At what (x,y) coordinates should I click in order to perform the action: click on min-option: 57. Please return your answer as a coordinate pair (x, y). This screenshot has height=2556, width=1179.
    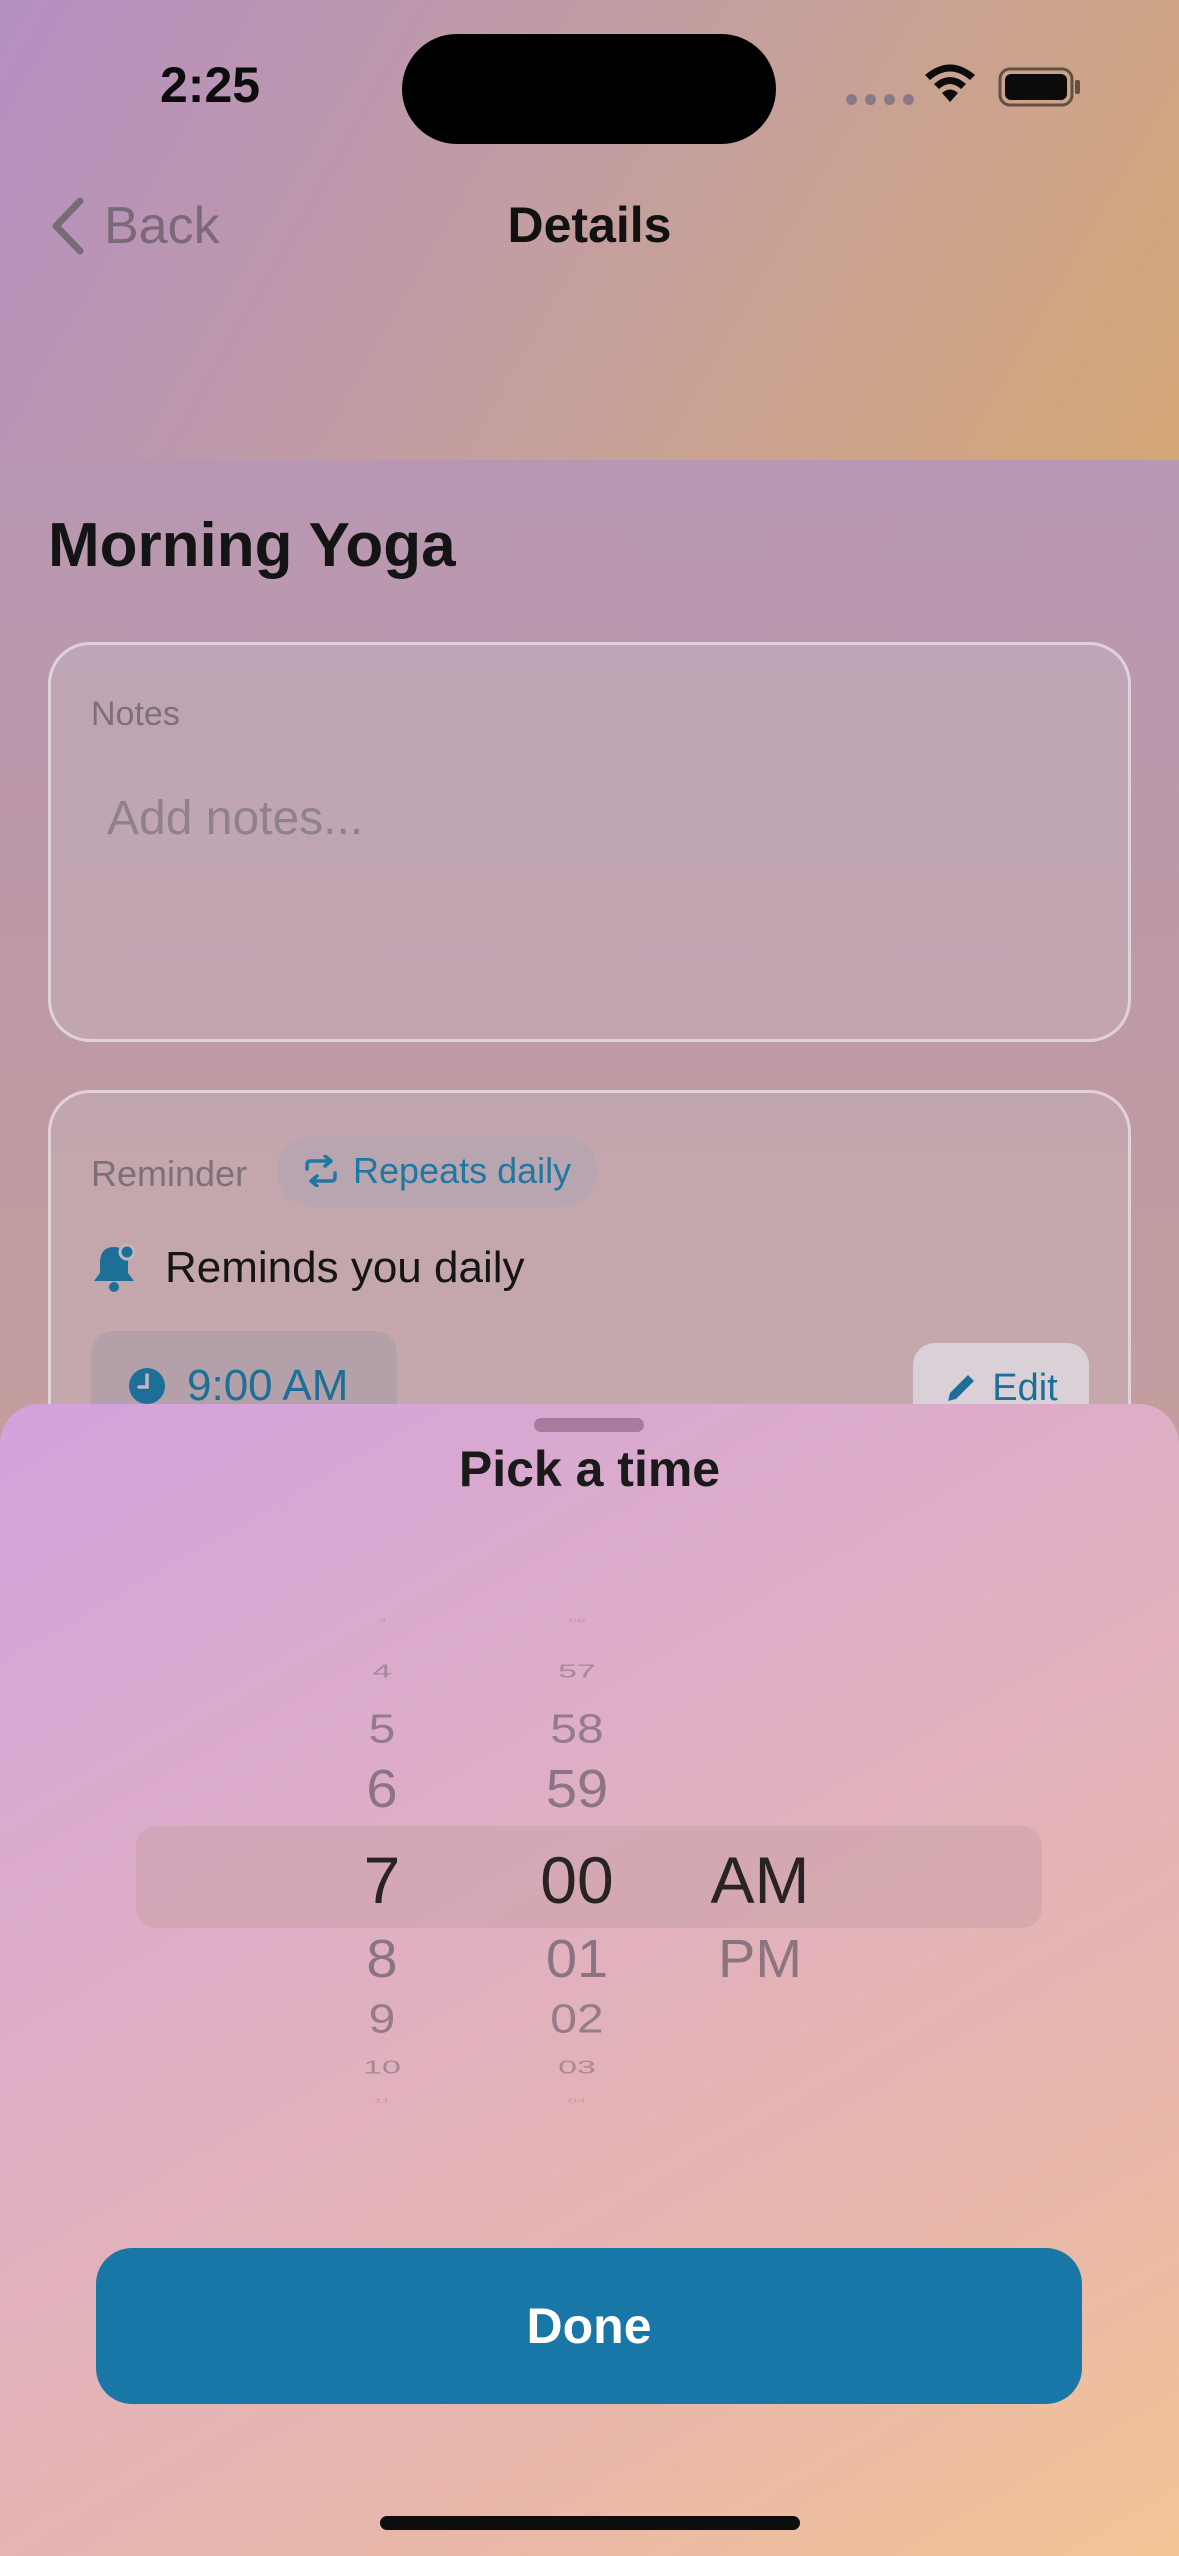
    Looking at the image, I should click on (577, 1671).